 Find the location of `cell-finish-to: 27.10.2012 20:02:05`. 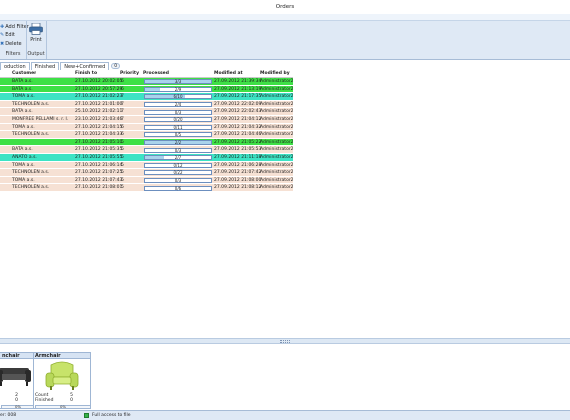

cell-finish-to: 27.10.2012 20:02:05 is located at coordinates (99, 81).